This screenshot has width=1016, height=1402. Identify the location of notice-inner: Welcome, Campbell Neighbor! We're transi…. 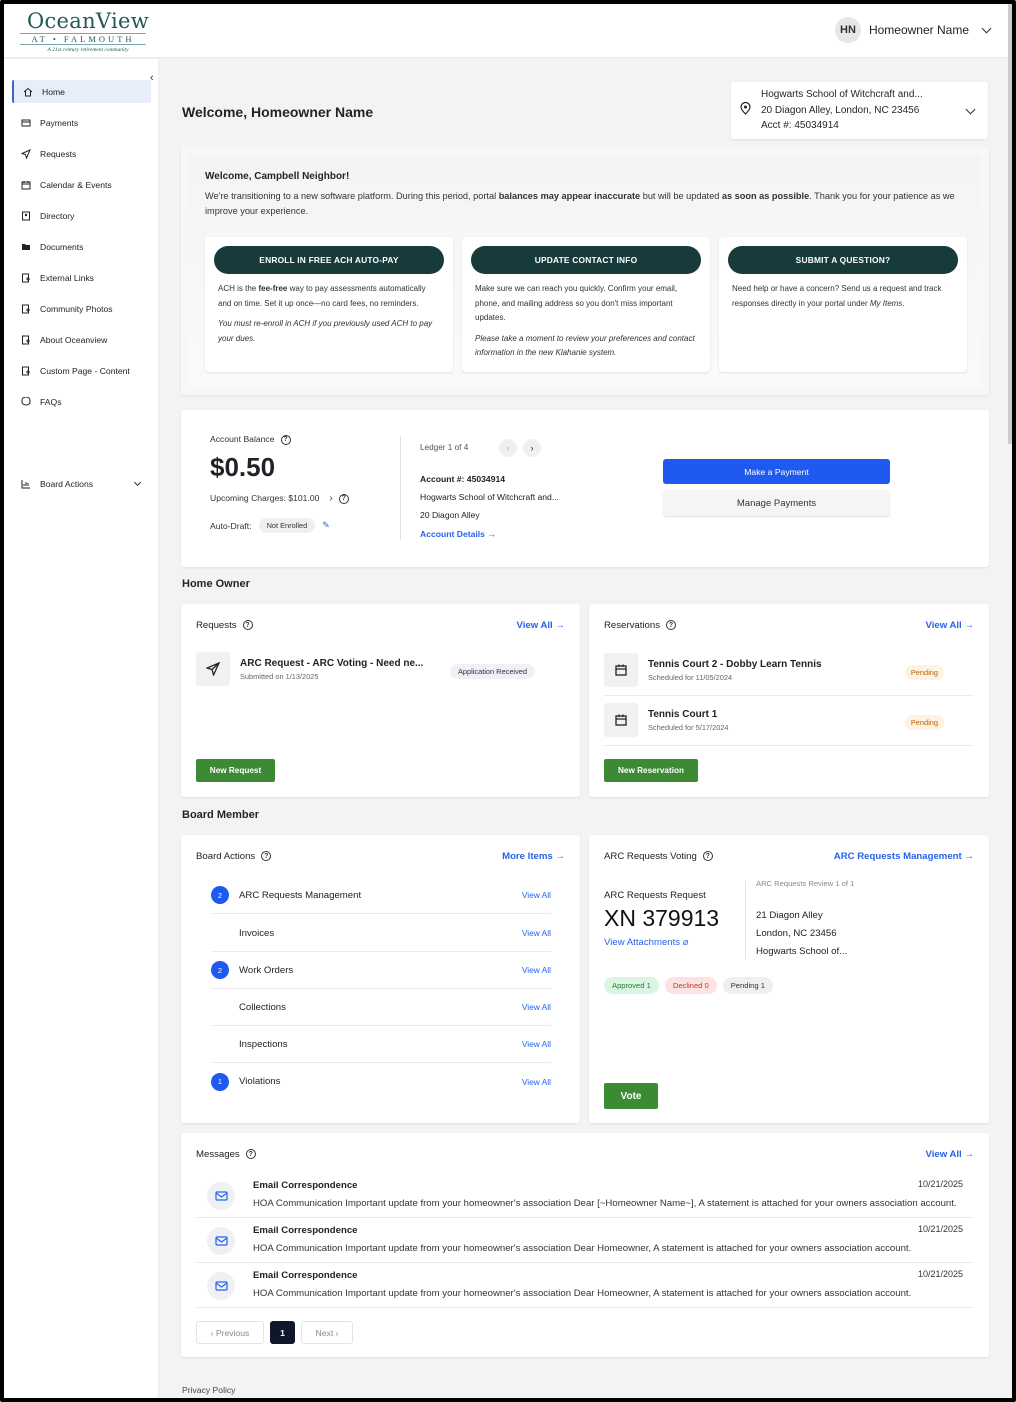
(585, 271).